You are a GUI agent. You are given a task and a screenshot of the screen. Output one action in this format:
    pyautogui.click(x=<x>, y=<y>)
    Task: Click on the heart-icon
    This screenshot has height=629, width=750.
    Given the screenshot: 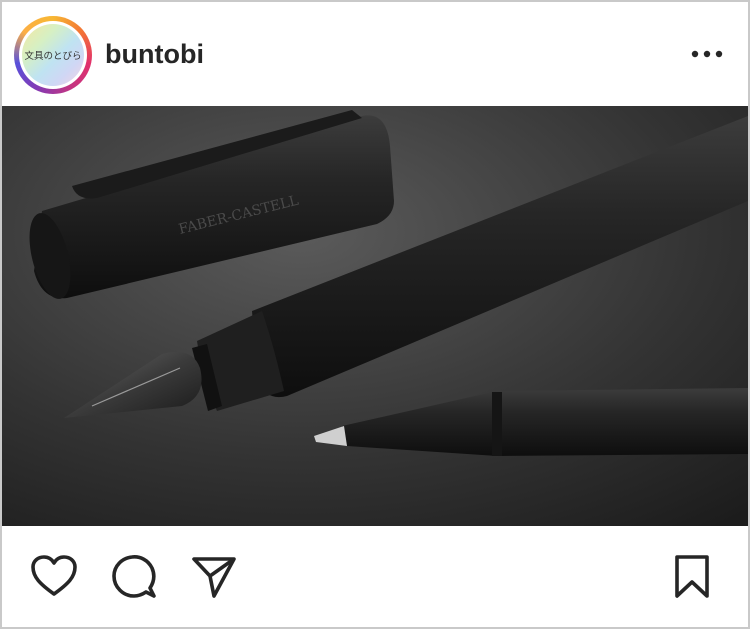 What is the action you would take?
    pyautogui.click(x=54, y=576)
    